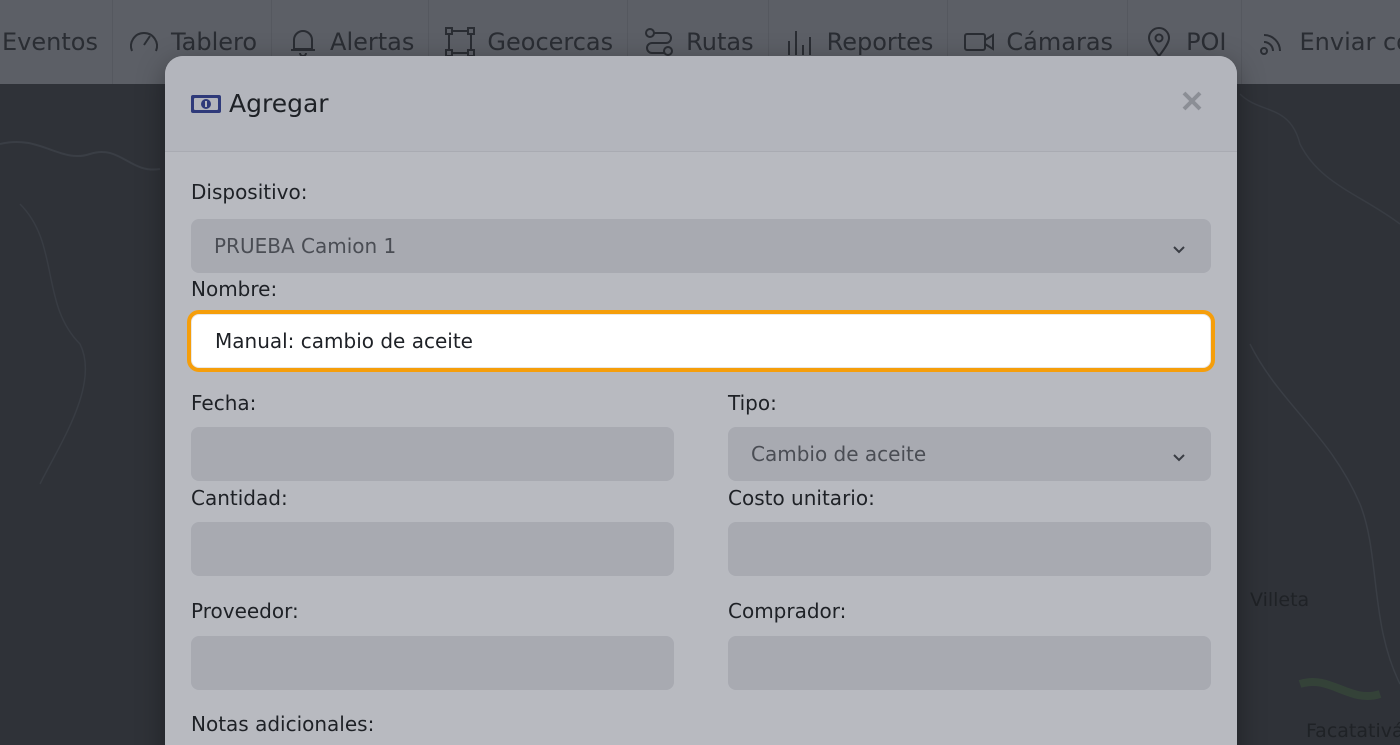 Image resolution: width=1400 pixels, height=745 pixels. I want to click on map-label-villeta: Villeta, so click(1280, 600).